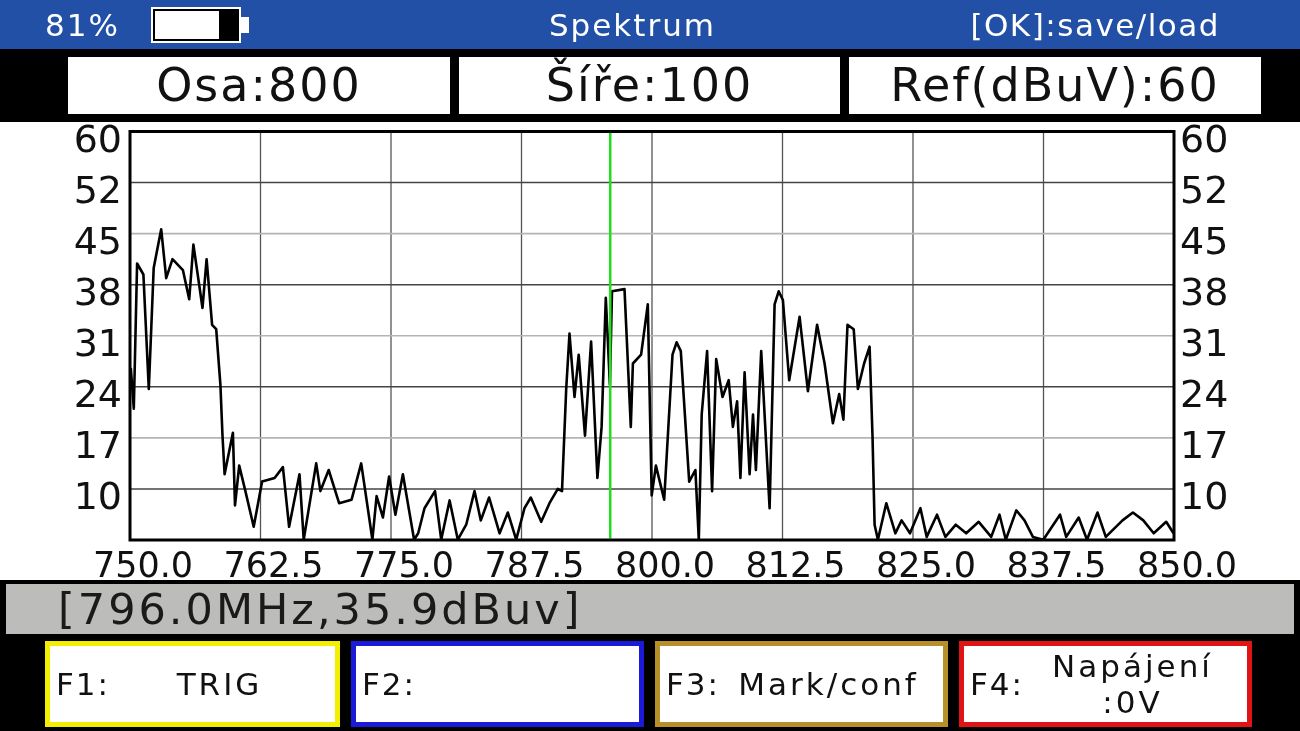  I want to click on battery-percentage: 81%, so click(82, 24).